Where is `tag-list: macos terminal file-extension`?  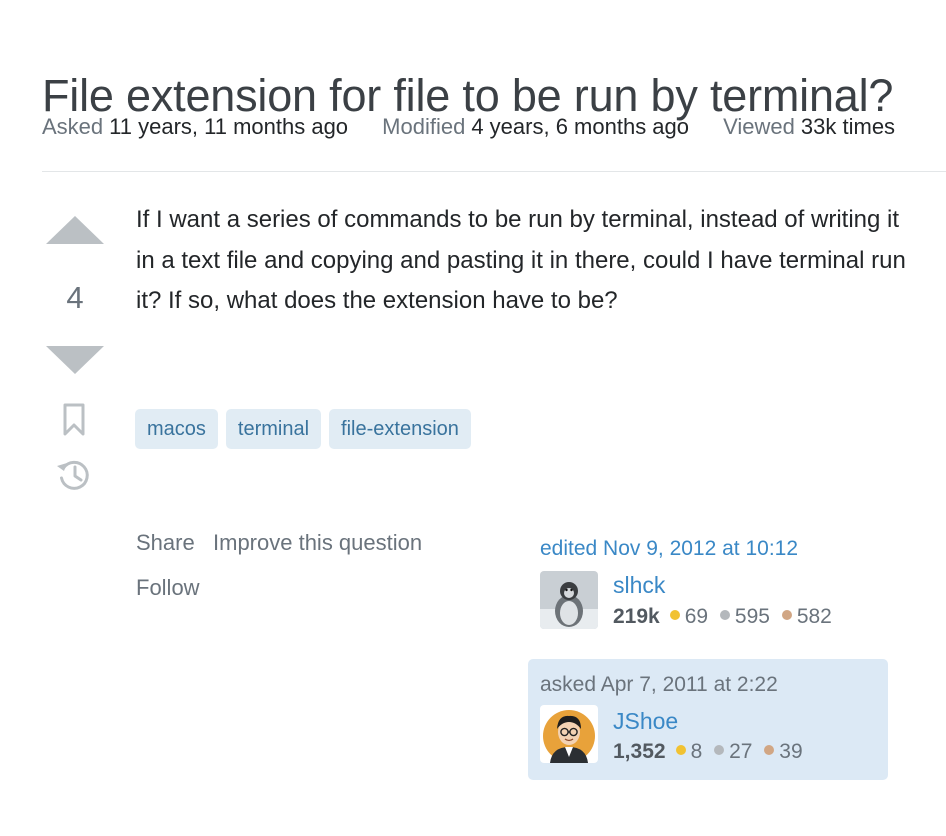 tag-list: macos terminal file-extension is located at coordinates (307, 429).